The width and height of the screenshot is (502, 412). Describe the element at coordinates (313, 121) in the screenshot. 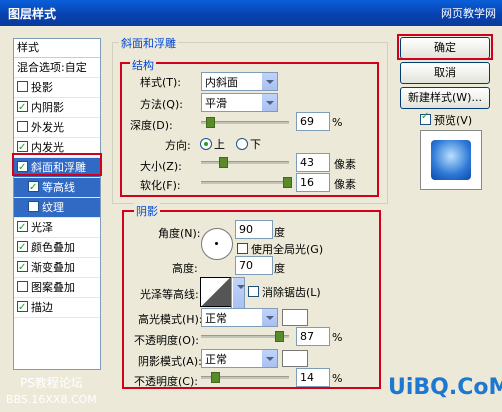

I see `depth-input: 69` at that location.